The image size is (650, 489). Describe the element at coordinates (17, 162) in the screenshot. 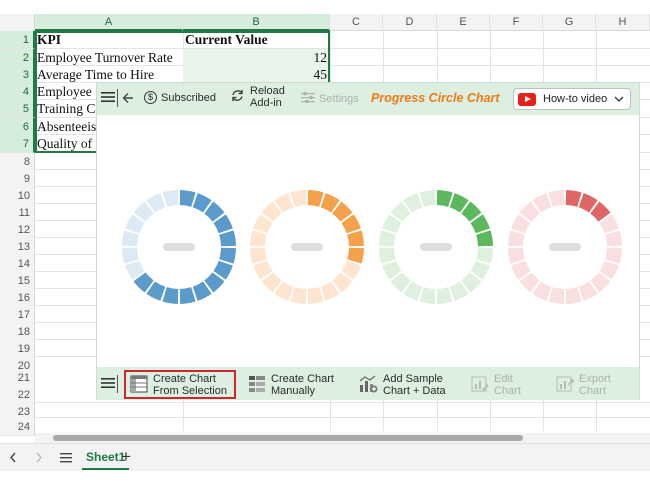

I see `row-header: 8` at that location.